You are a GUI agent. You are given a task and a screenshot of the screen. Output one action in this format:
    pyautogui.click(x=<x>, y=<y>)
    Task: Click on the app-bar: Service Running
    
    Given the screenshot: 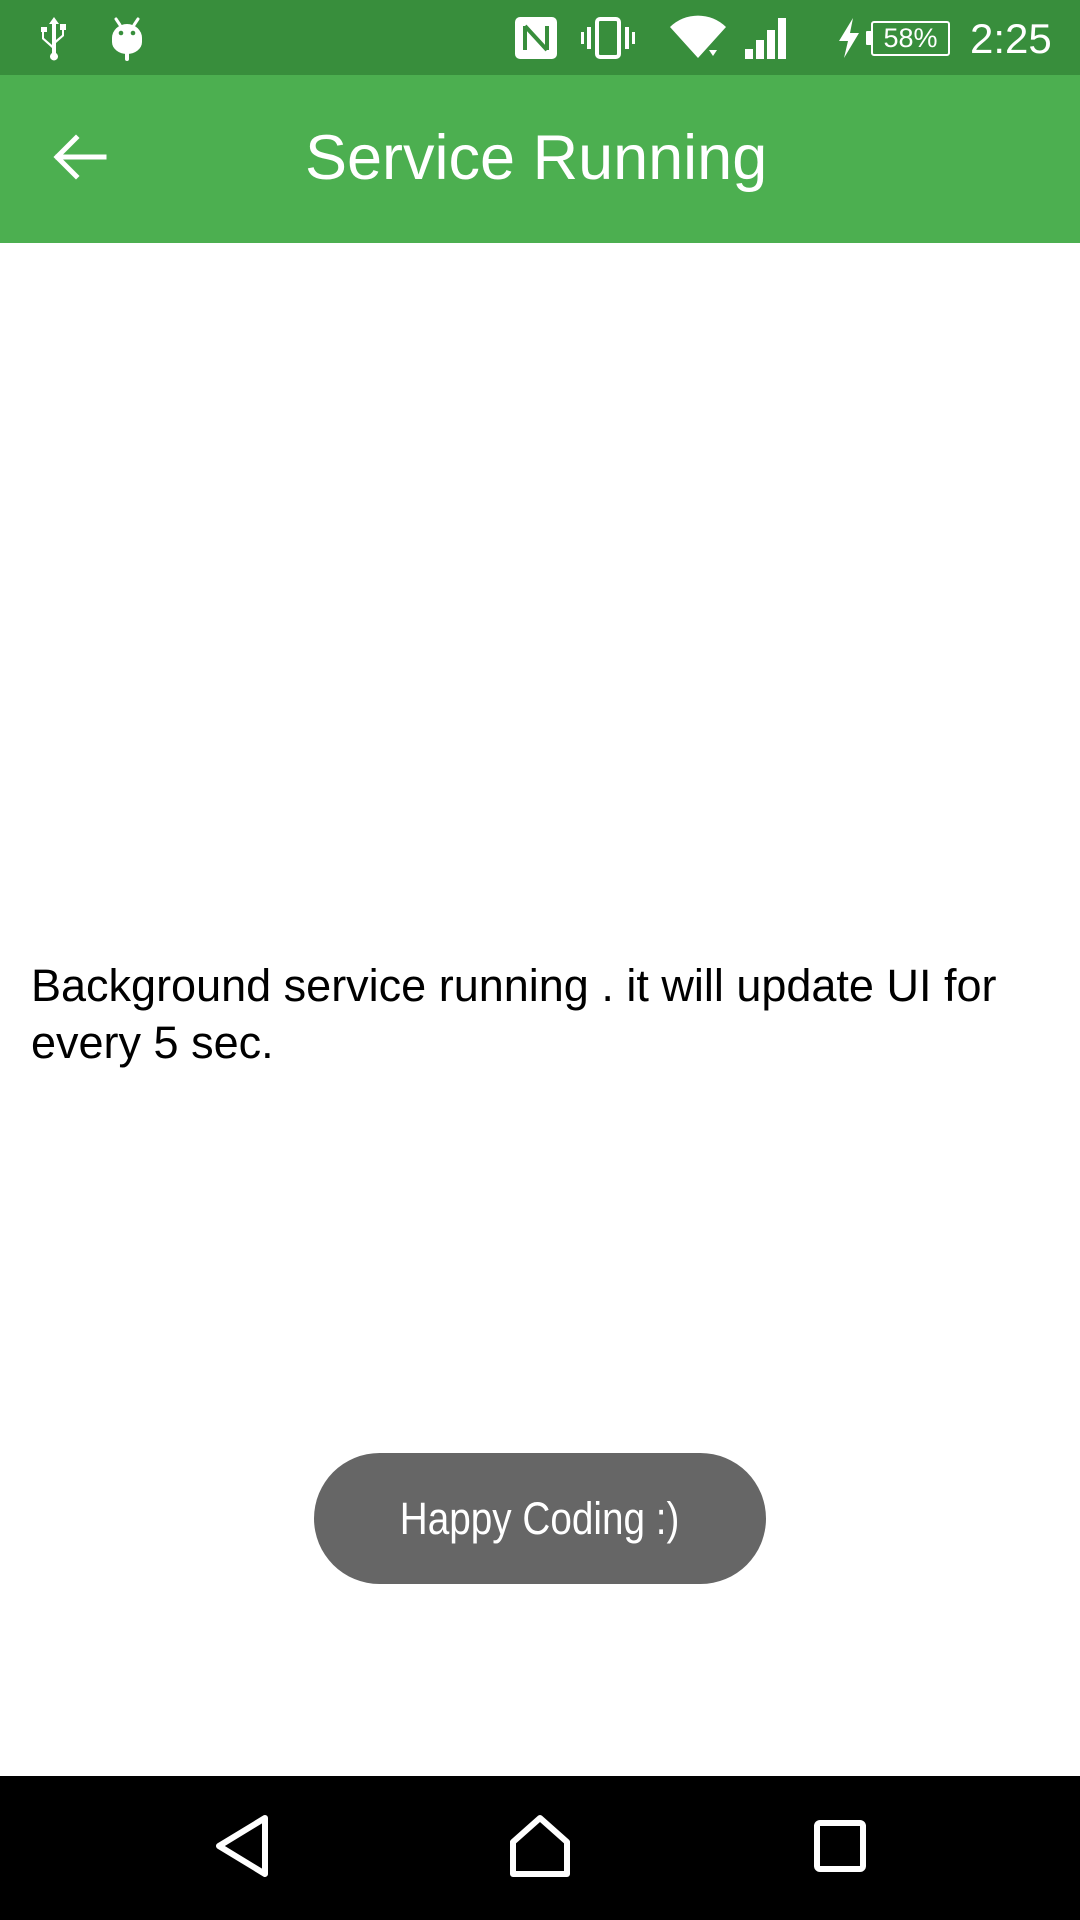 What is the action you would take?
    pyautogui.click(x=540, y=159)
    